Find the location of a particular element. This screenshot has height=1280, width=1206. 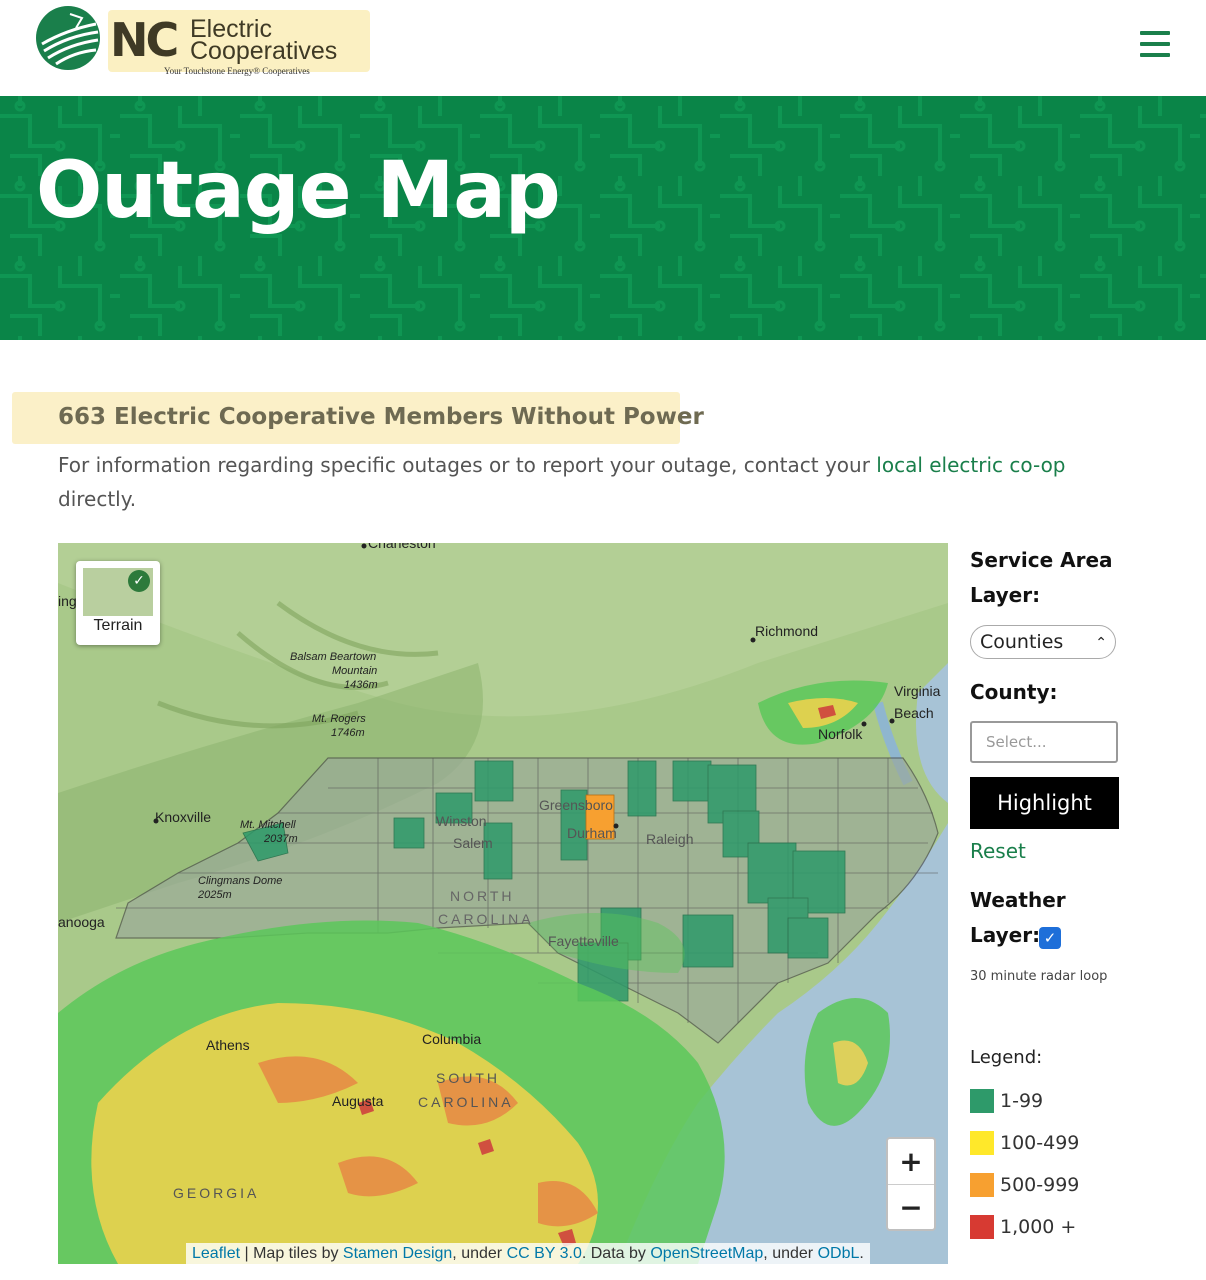

map-label-durham: Durham is located at coordinates (592, 833).